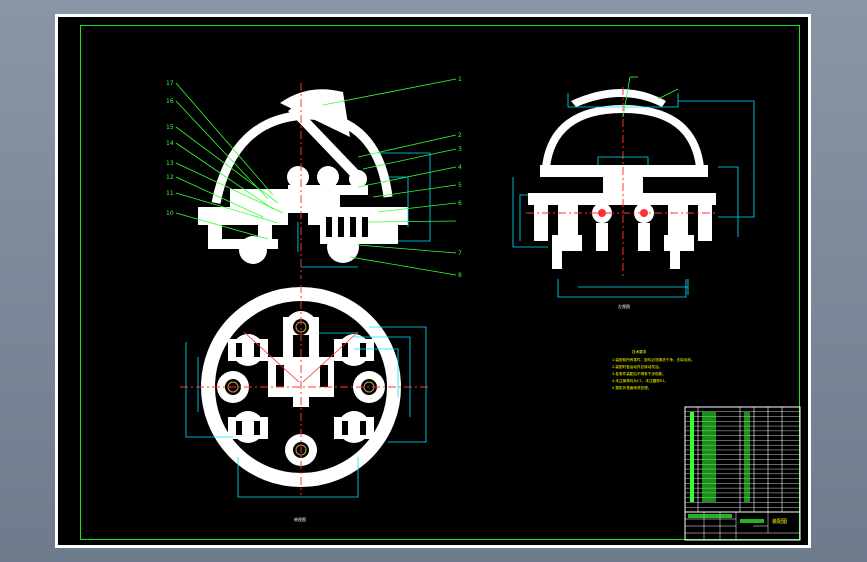 This screenshot has width=867, height=562. Describe the element at coordinates (639, 373) in the screenshot. I see `tech-requirement-3: 3.各零件装配后不得有干涉现象。` at that location.